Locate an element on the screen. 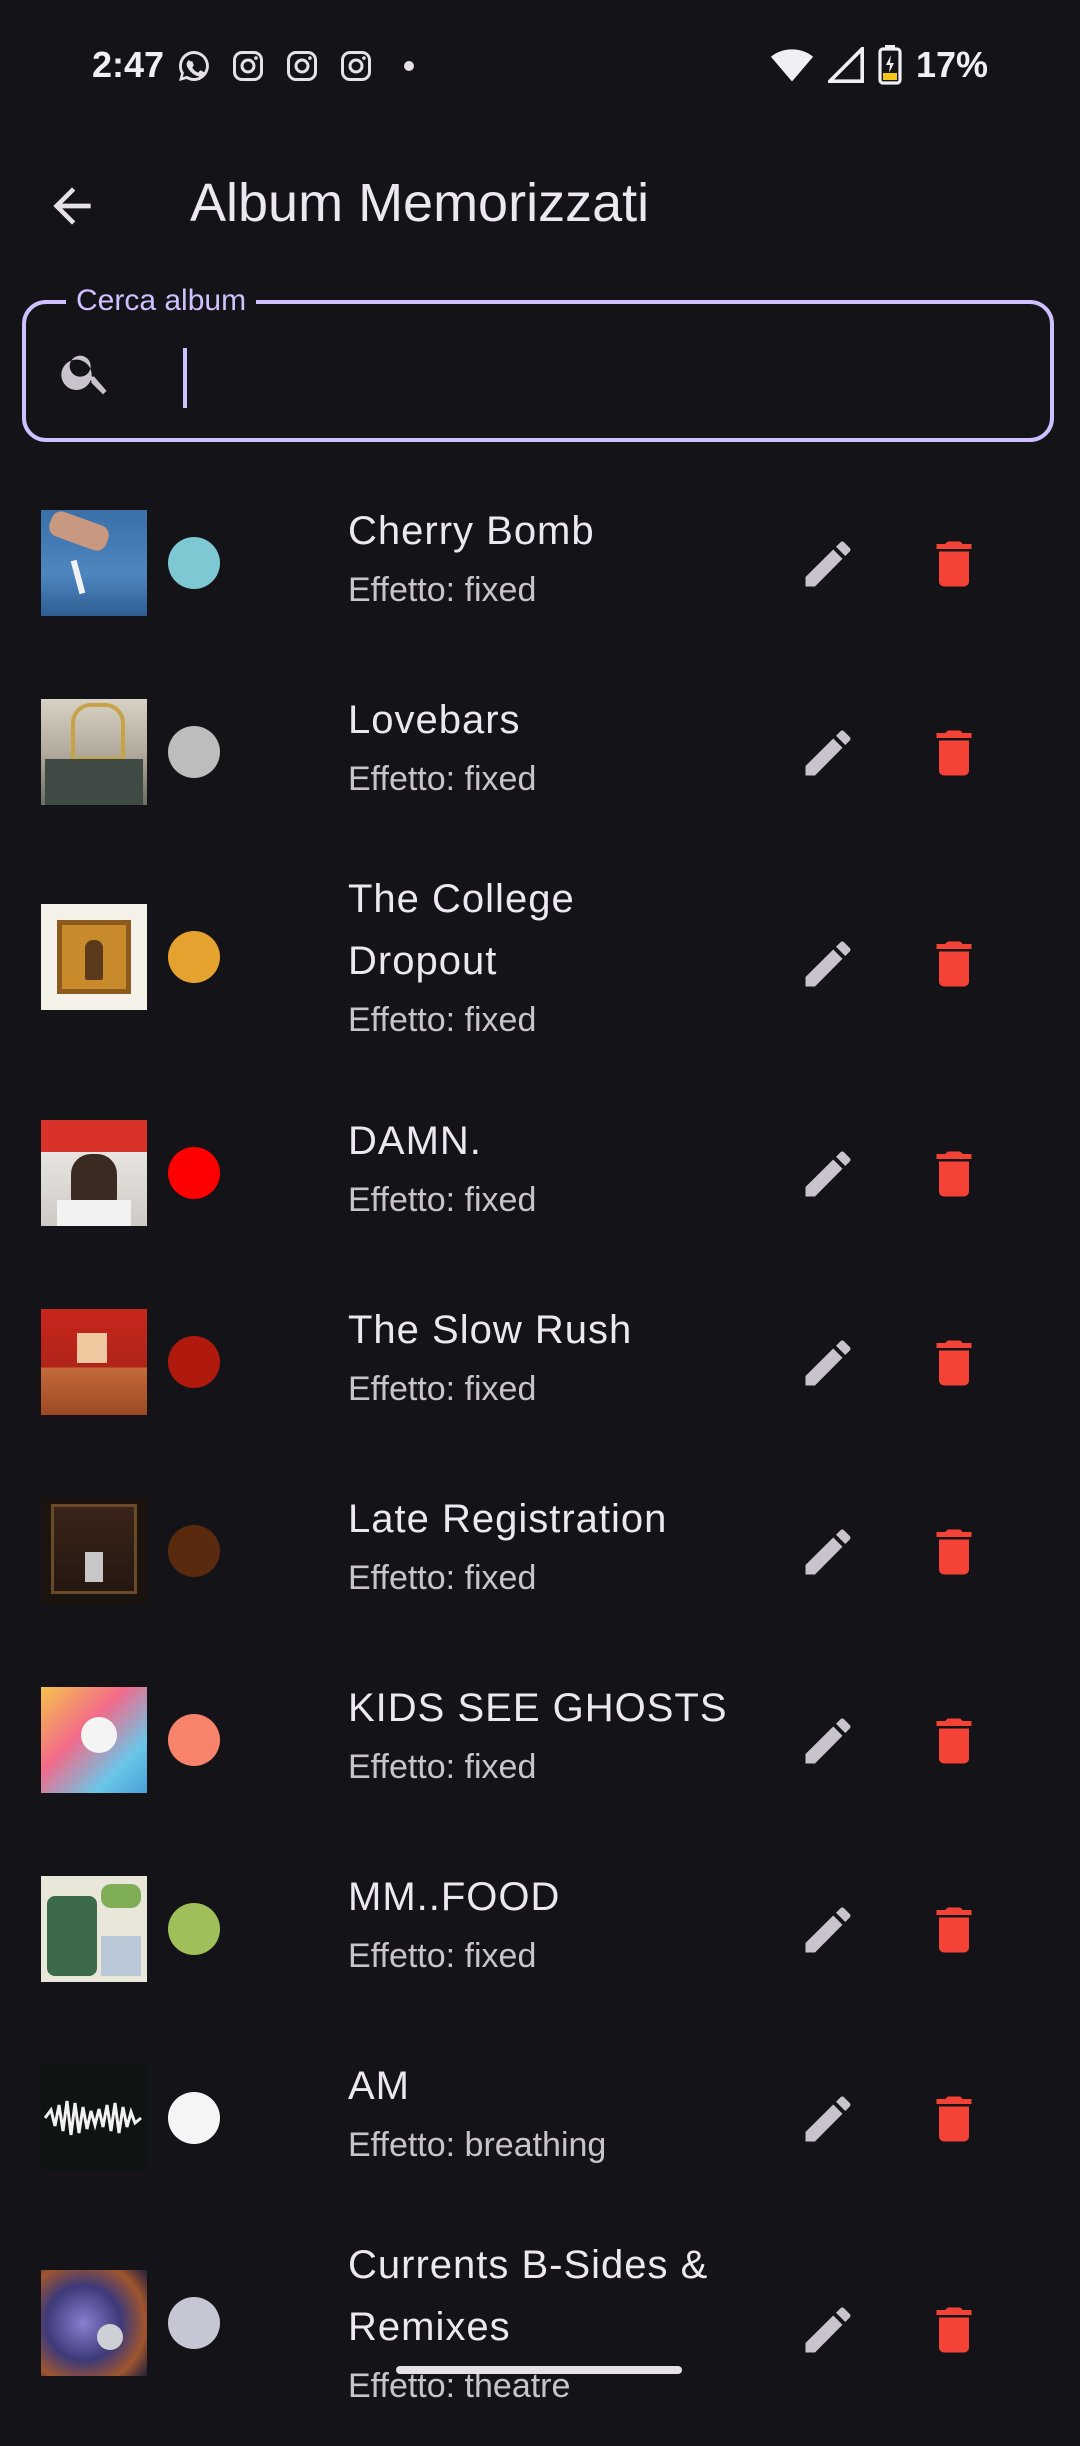  album-name: The College Dropout is located at coordinates (461, 930).